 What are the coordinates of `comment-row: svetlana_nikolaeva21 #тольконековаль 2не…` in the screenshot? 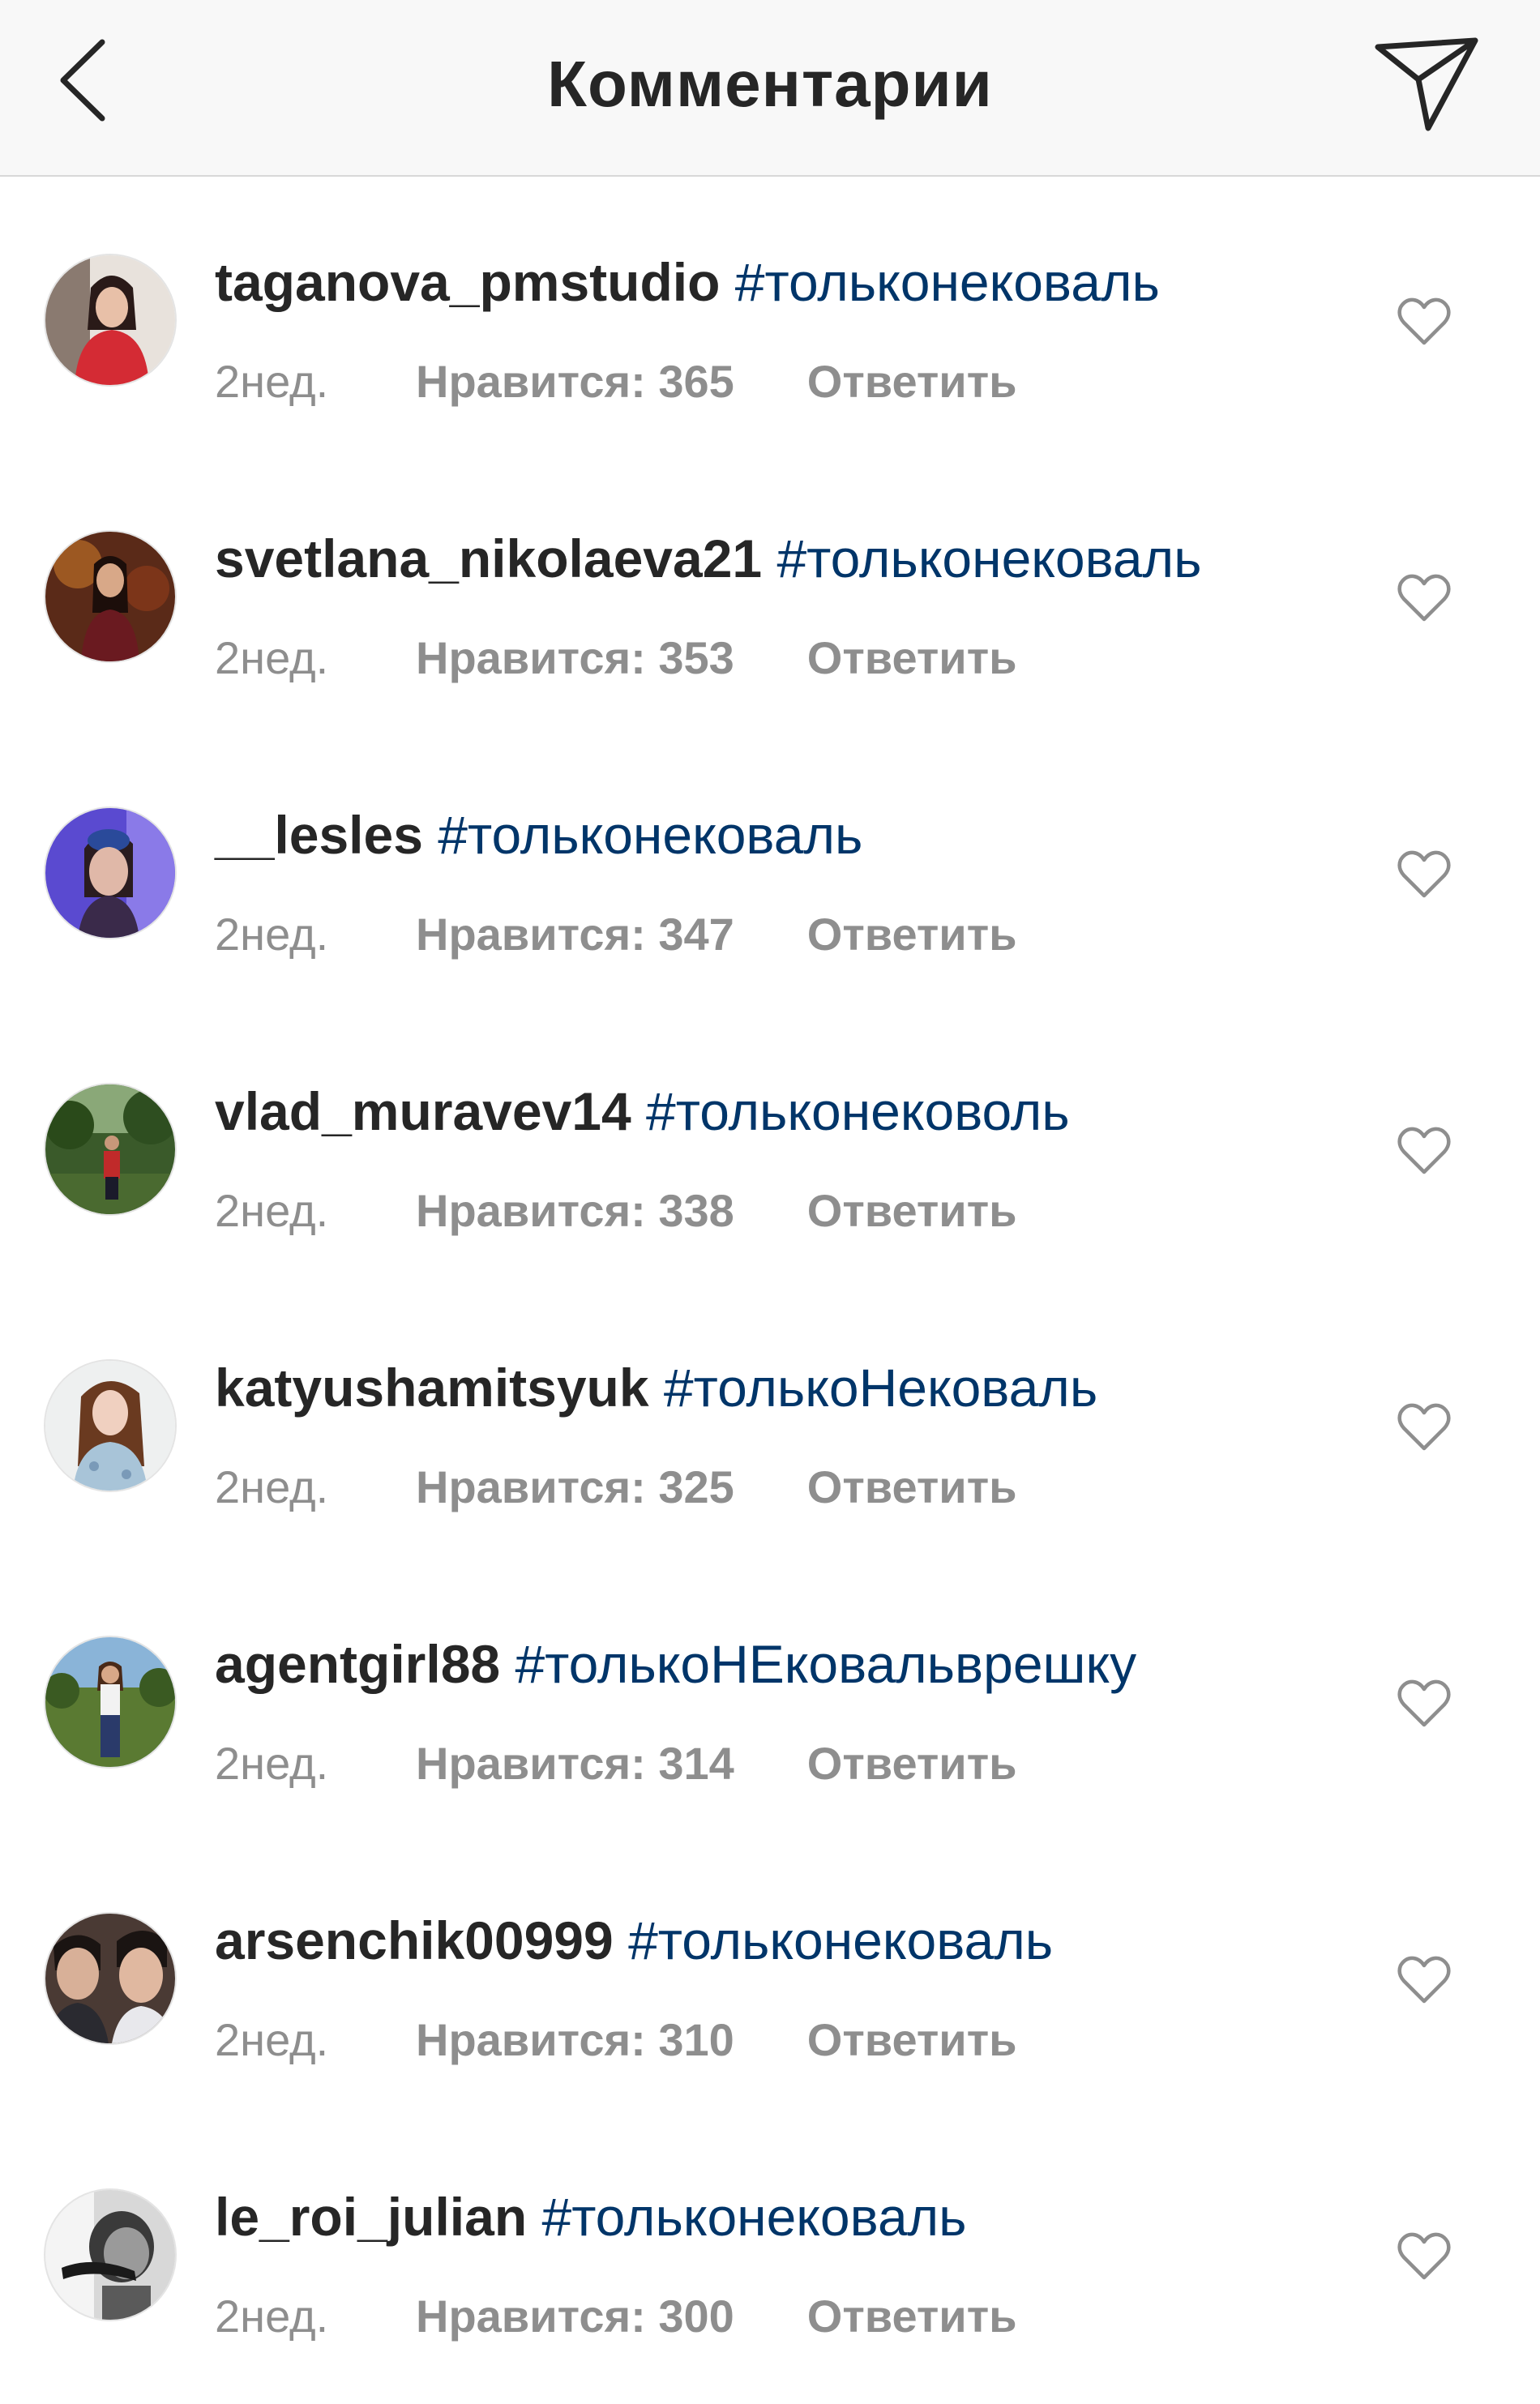 It's located at (770, 591).